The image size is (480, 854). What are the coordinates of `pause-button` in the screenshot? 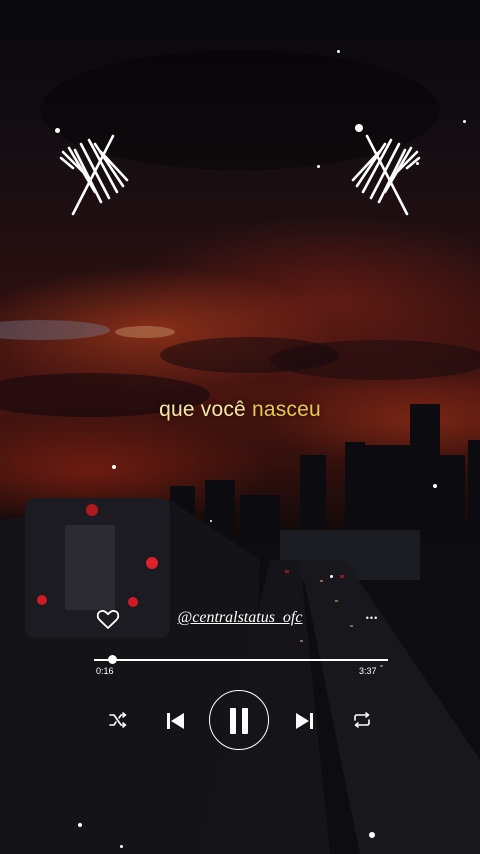 It's located at (239, 720).